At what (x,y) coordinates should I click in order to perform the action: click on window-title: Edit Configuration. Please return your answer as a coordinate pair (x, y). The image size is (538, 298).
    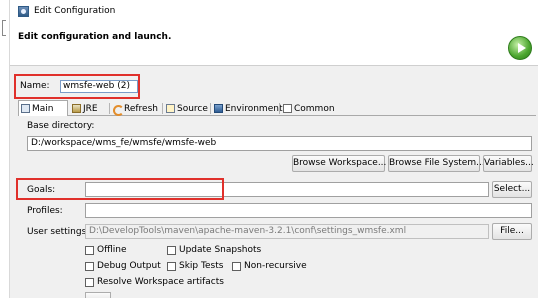
    Looking at the image, I should click on (75, 11).